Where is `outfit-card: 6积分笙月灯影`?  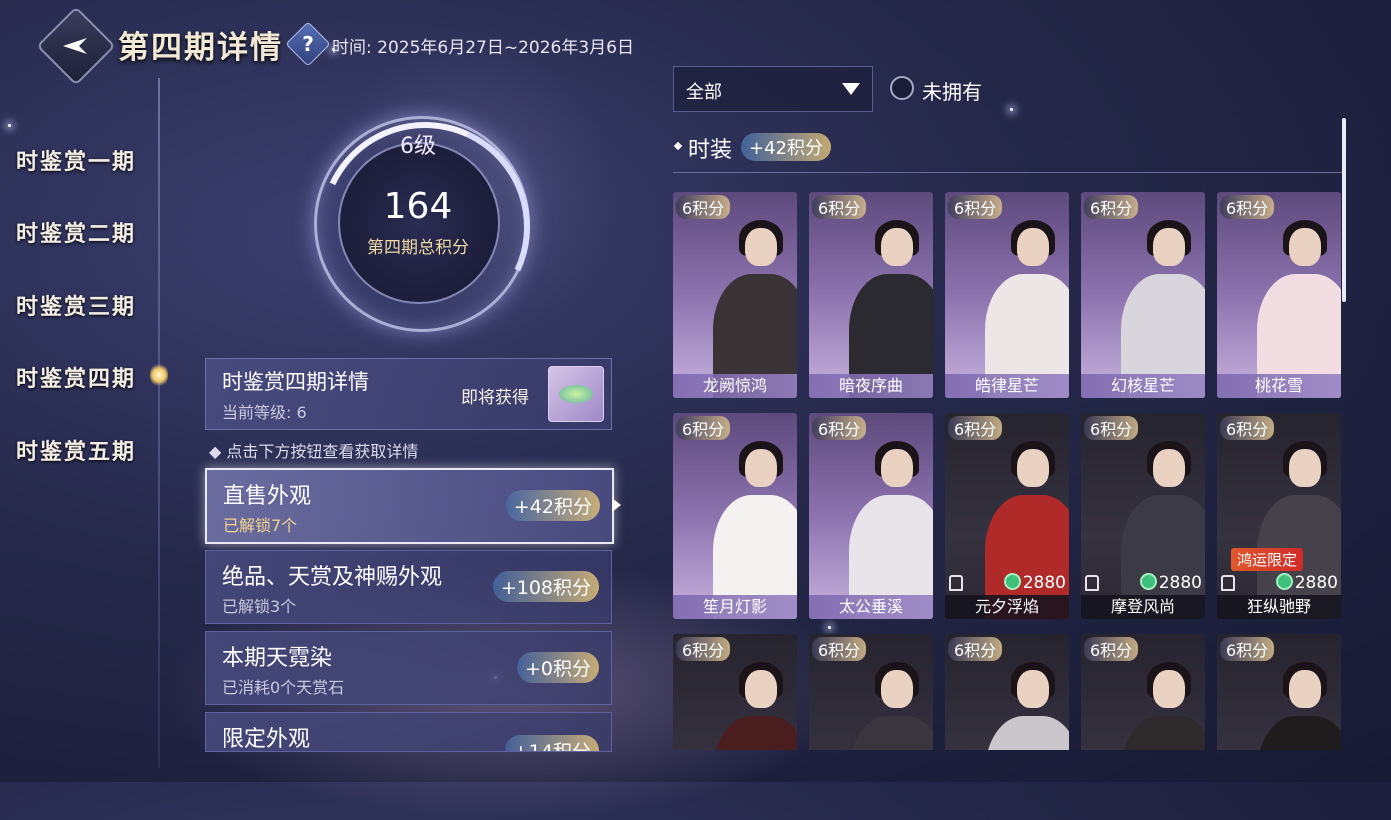 outfit-card: 6积分笙月灯影 is located at coordinates (735, 516).